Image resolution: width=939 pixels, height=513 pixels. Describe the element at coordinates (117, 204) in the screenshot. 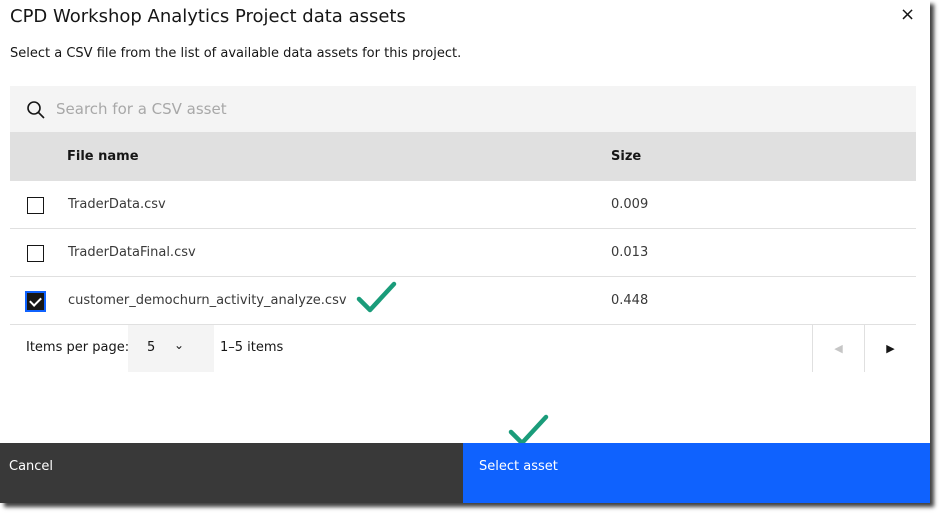

I see `file-name: TraderData.csv` at that location.